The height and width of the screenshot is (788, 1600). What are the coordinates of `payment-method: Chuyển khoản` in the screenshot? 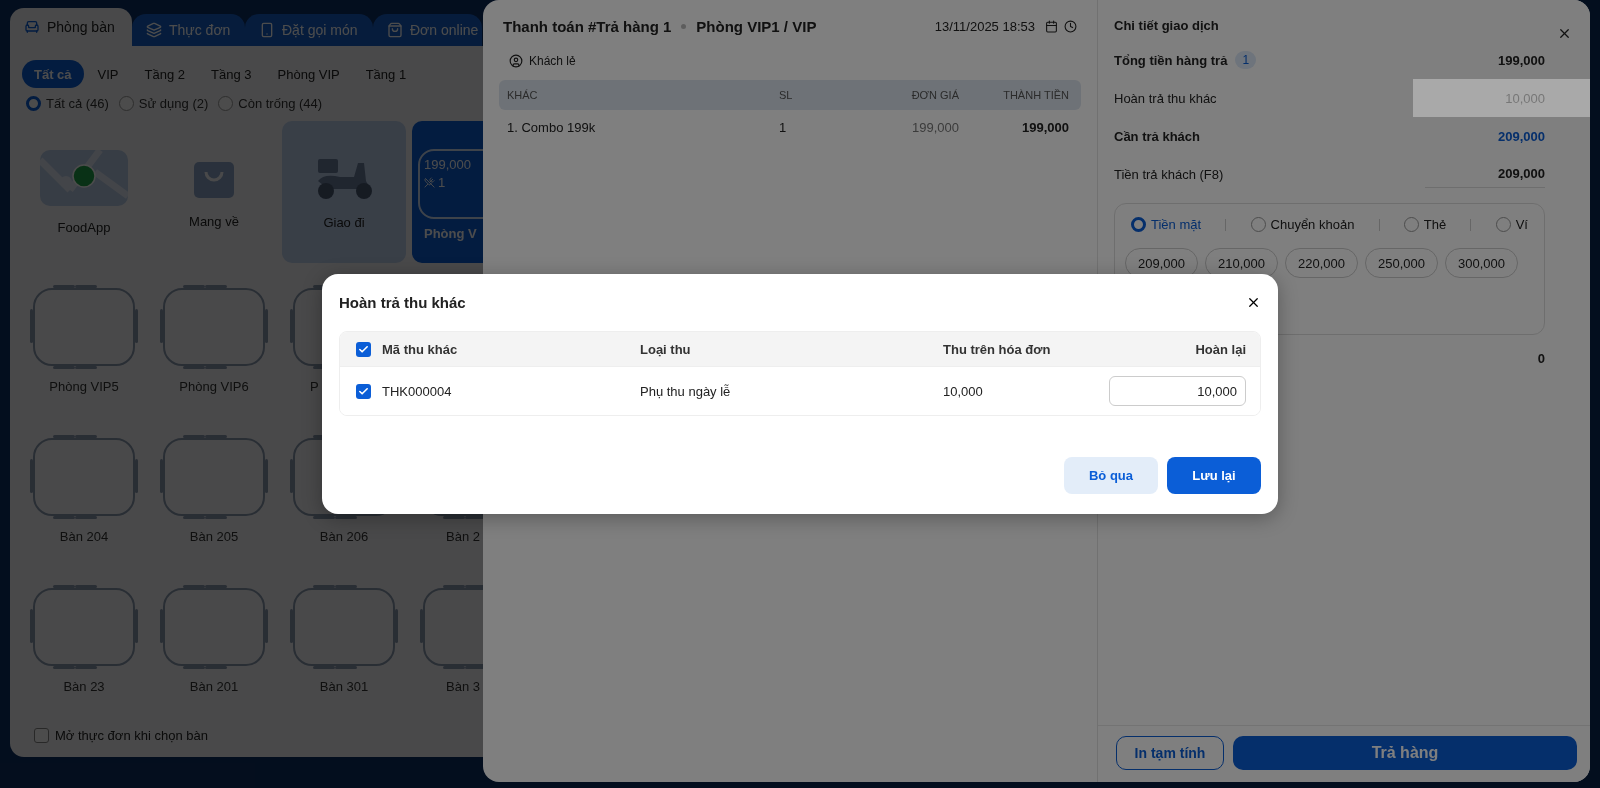 It's located at (1302, 224).